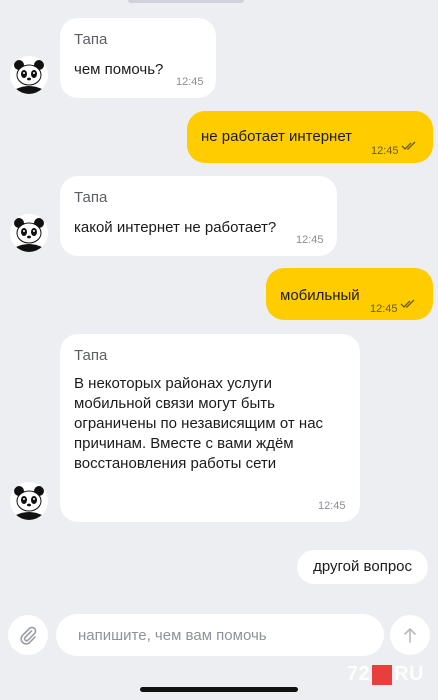  What do you see at coordinates (362, 567) in the screenshot?
I see `quick-reply-button: другой вопрос` at bounding box center [362, 567].